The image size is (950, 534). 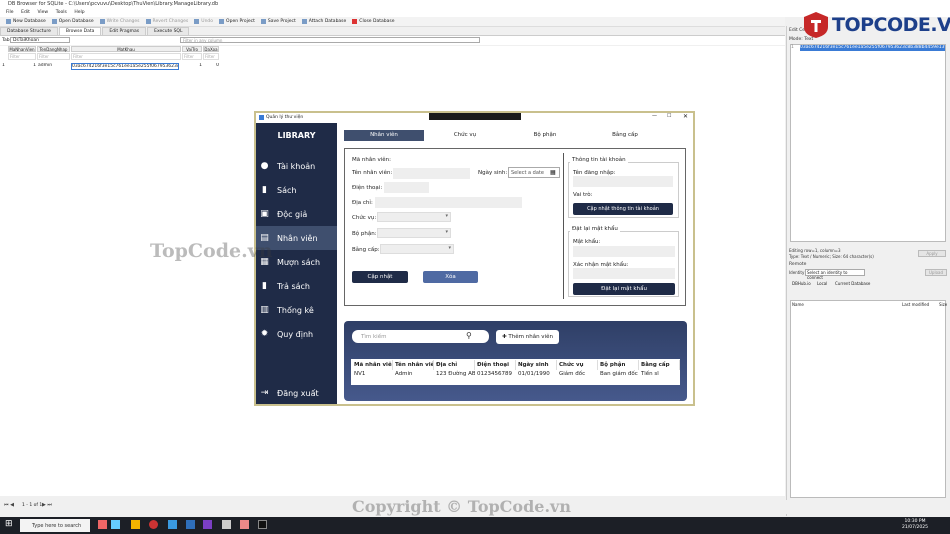 I want to click on dia-chi-input, so click(x=448, y=202).